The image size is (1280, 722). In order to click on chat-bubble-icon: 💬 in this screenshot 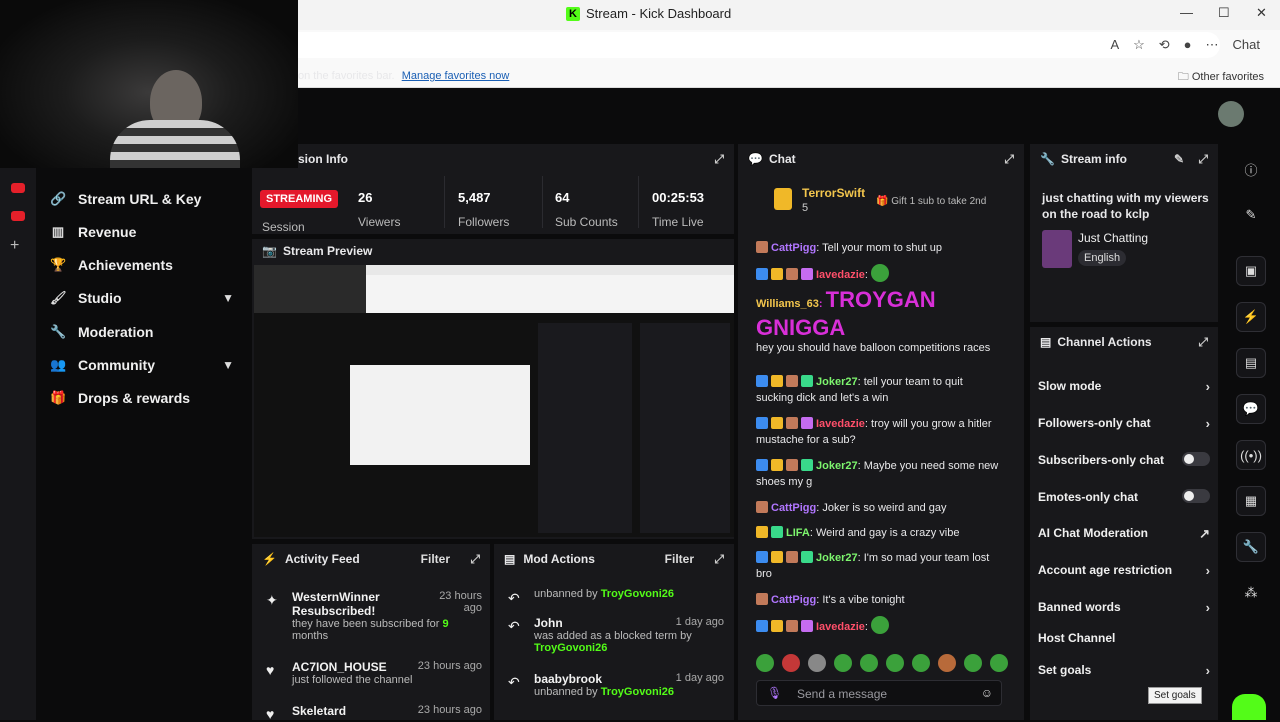, I will do `click(1251, 409)`.